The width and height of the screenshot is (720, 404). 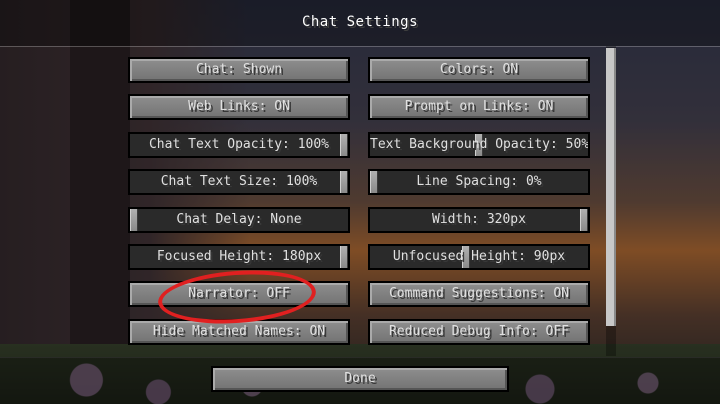 I want to click on done-button: Done, so click(x=360, y=379).